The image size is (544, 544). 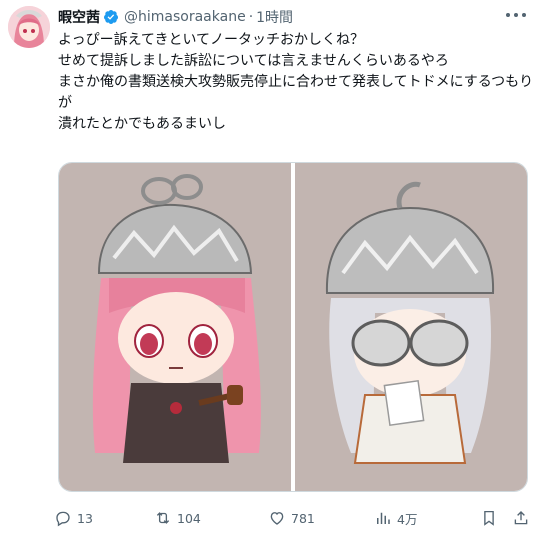 I want to click on tweet-header: 暇空茜 @himasoraakane · 1時間, so click(x=175, y=17).